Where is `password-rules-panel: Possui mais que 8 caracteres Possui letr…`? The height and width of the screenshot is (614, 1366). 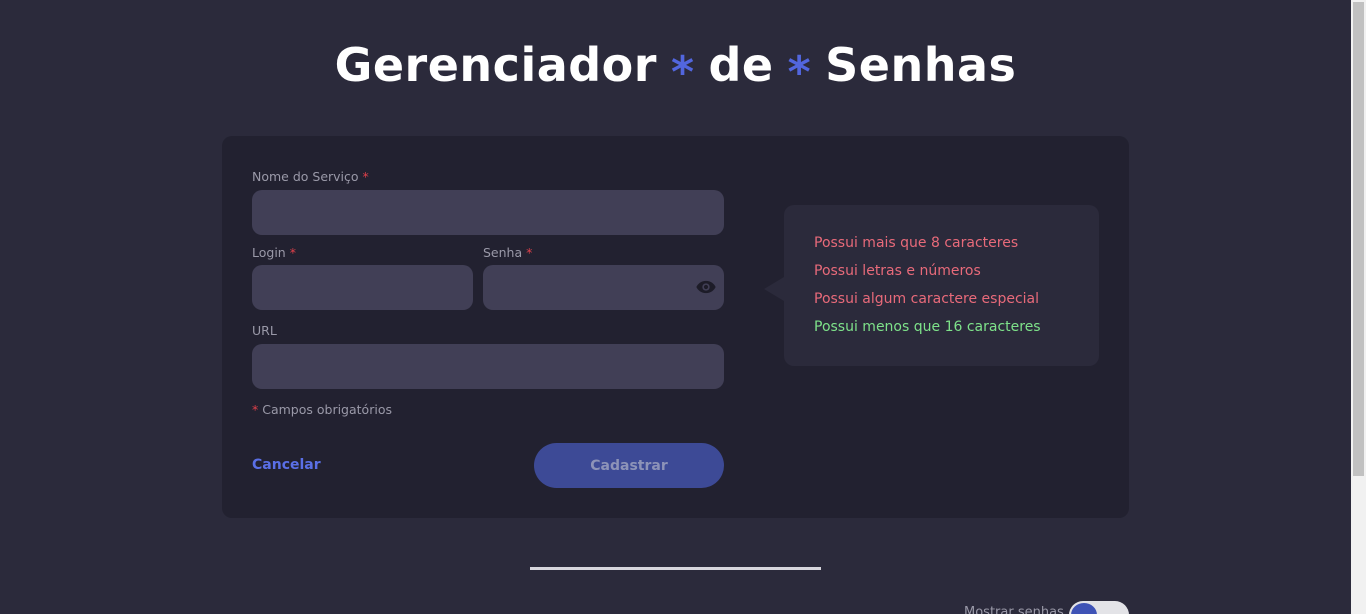
password-rules-panel: Possui mais que 8 caracteres Possui letr… is located at coordinates (931, 285).